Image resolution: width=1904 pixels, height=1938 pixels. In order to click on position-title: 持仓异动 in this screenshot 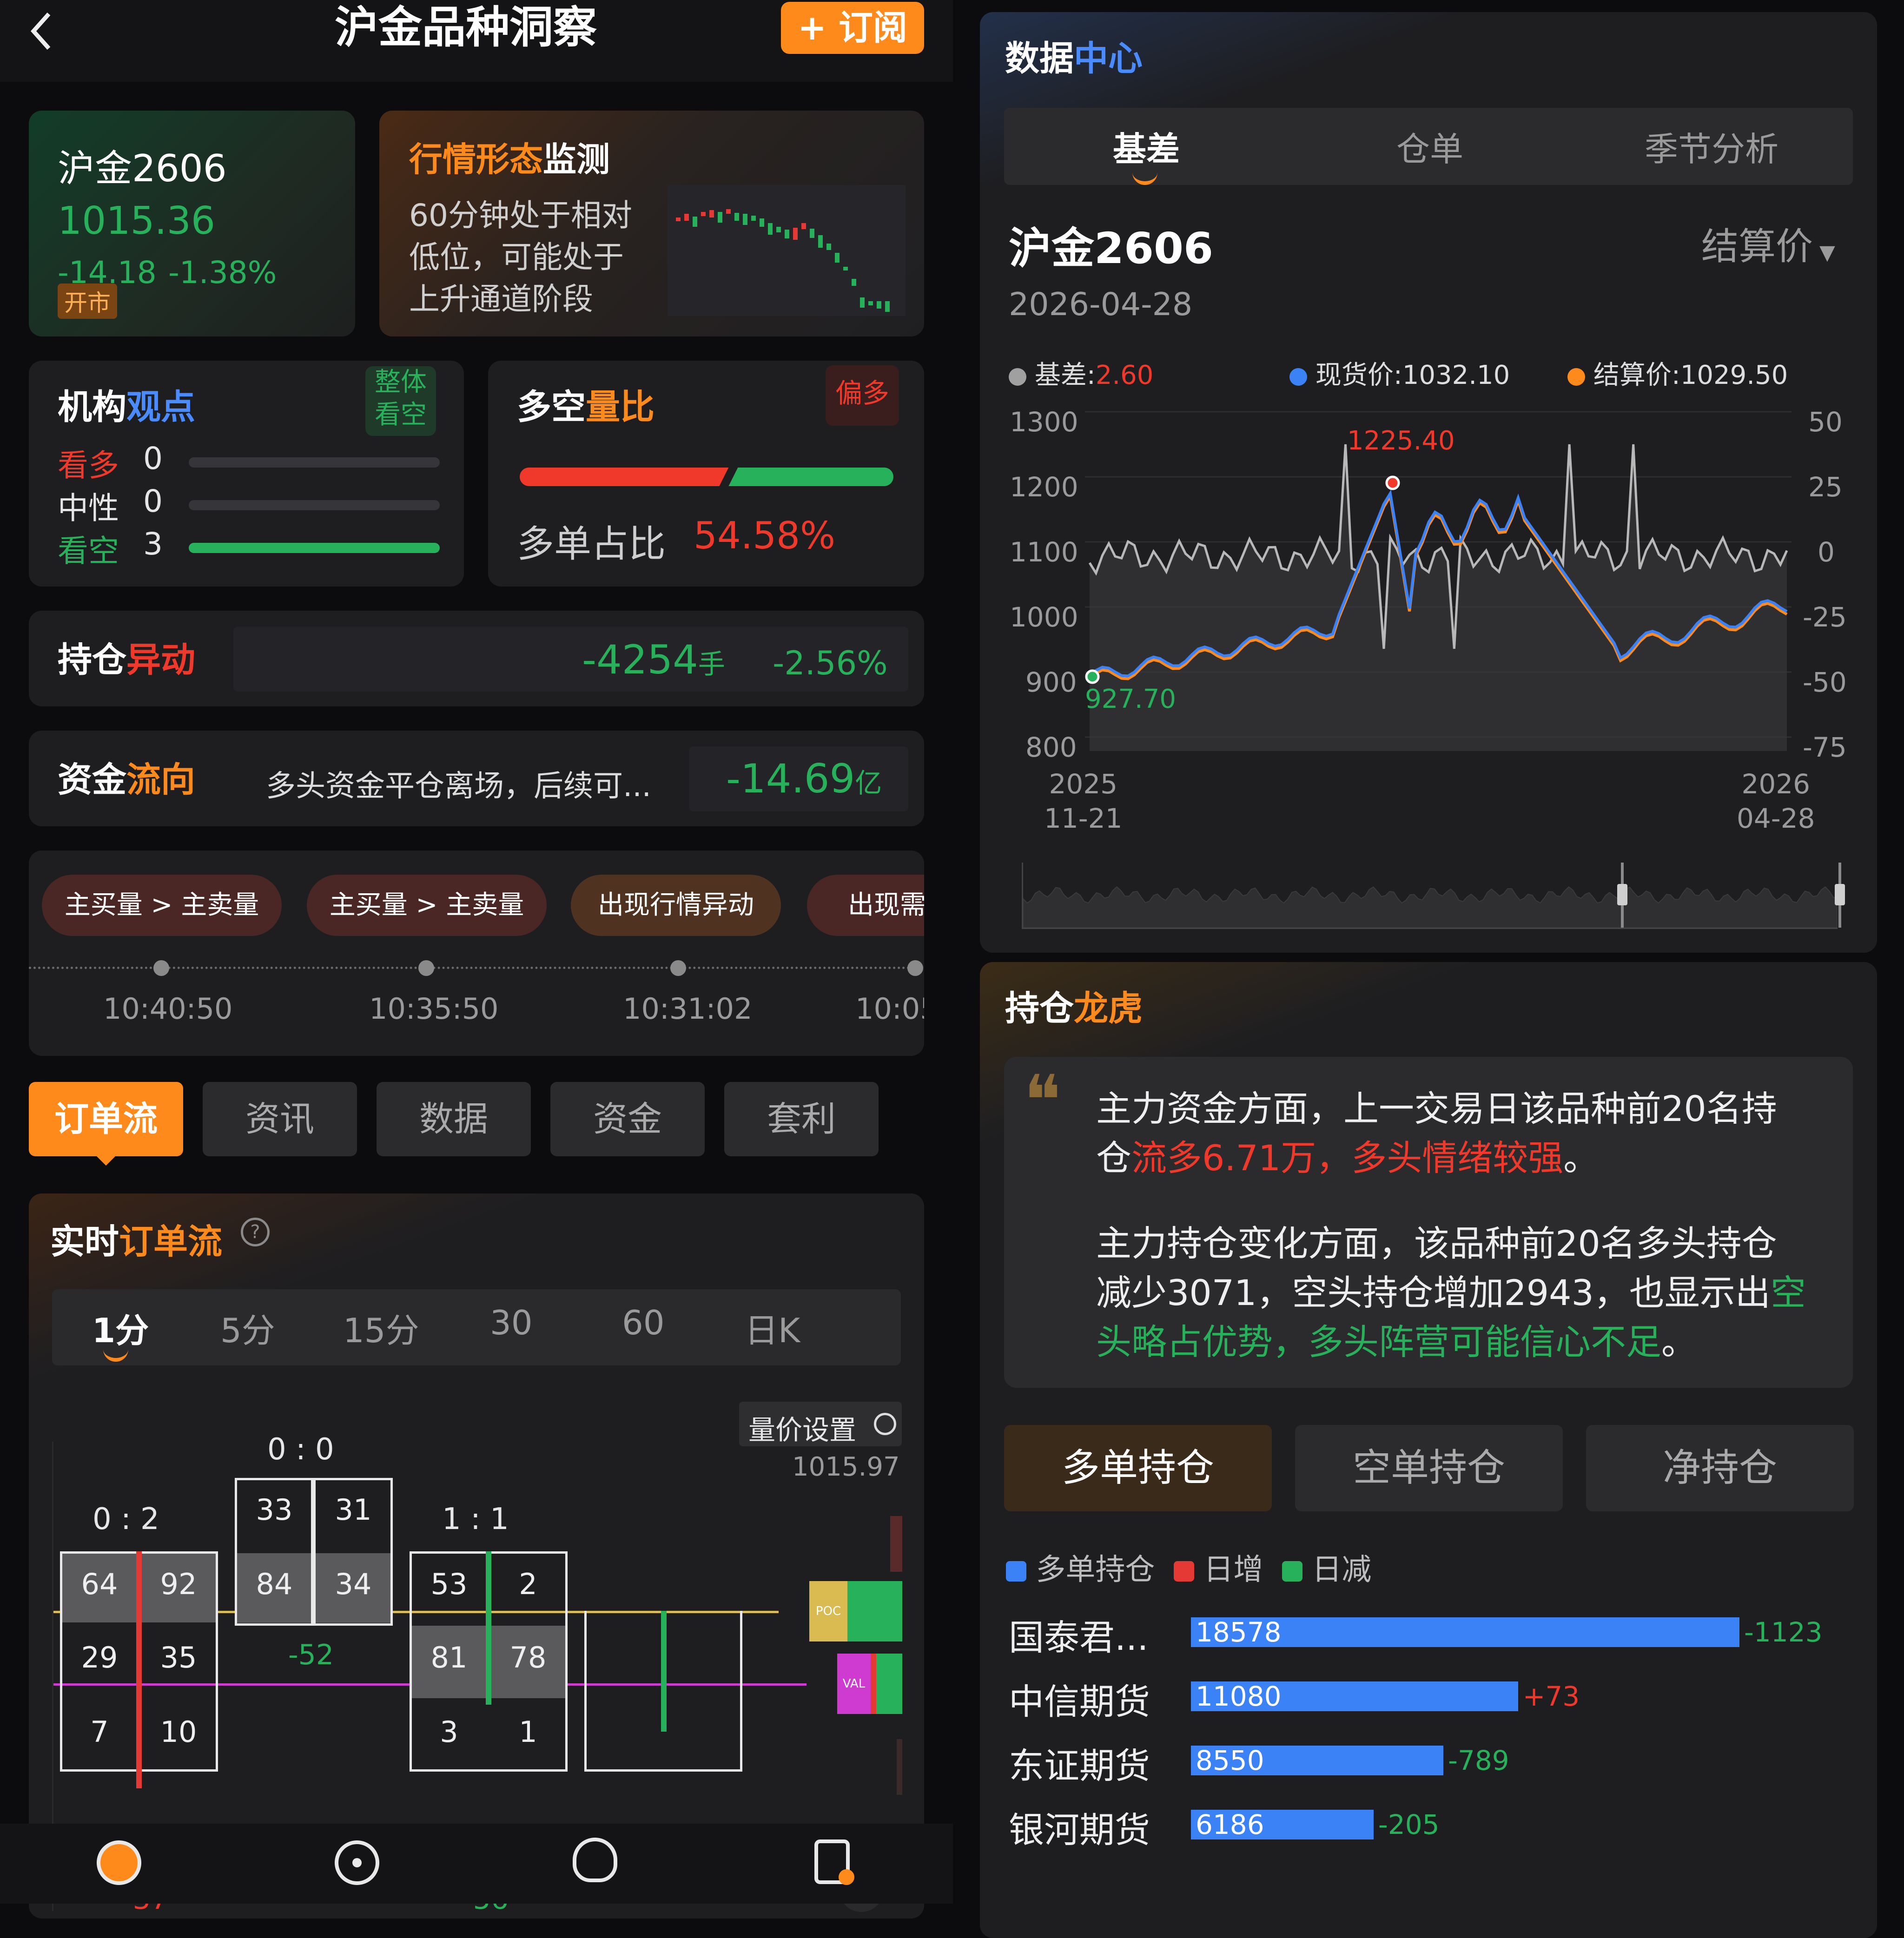, I will do `click(126, 660)`.